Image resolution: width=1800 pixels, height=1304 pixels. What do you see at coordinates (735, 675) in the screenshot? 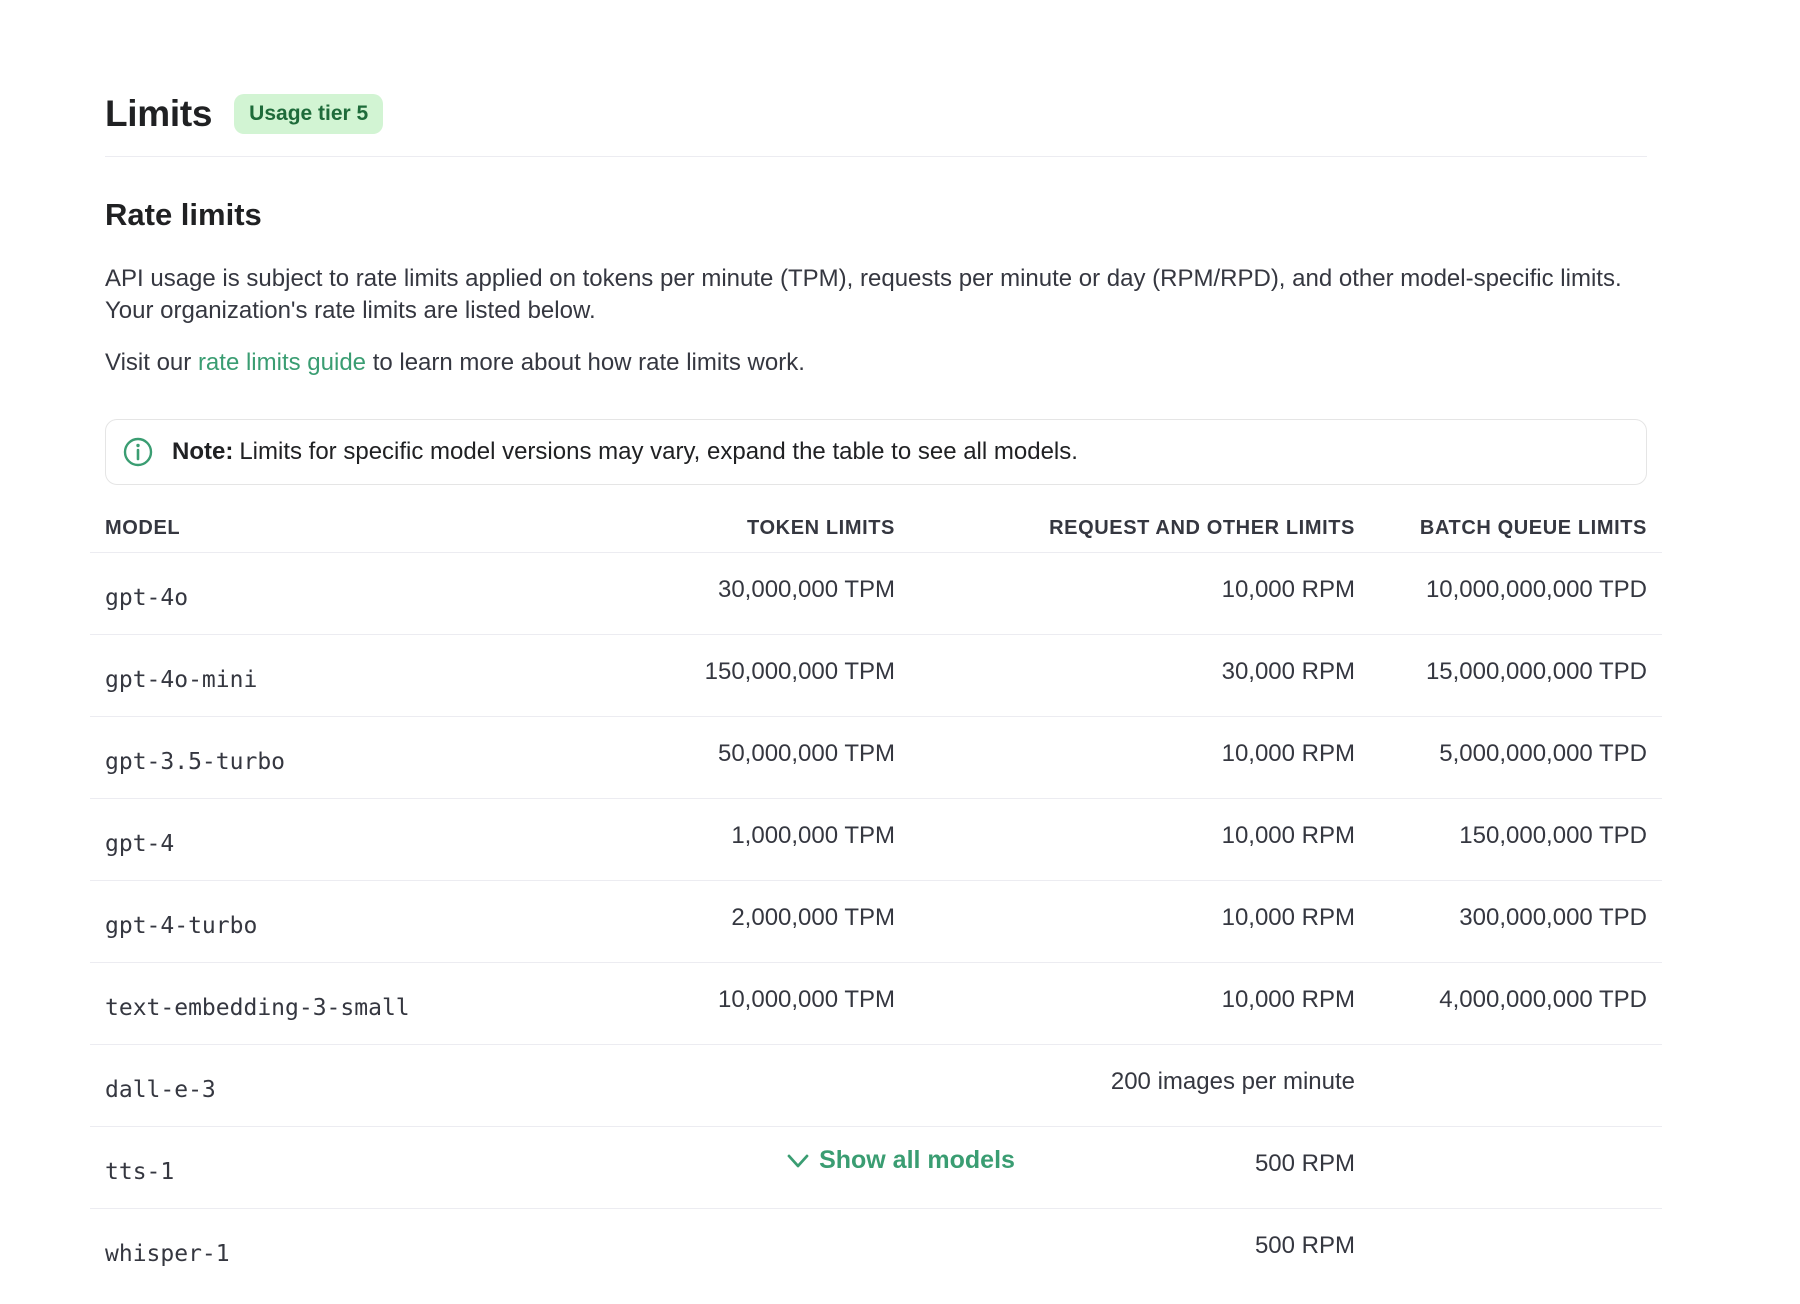
I see `token-limit: 150,000,000 TPM` at bounding box center [735, 675].